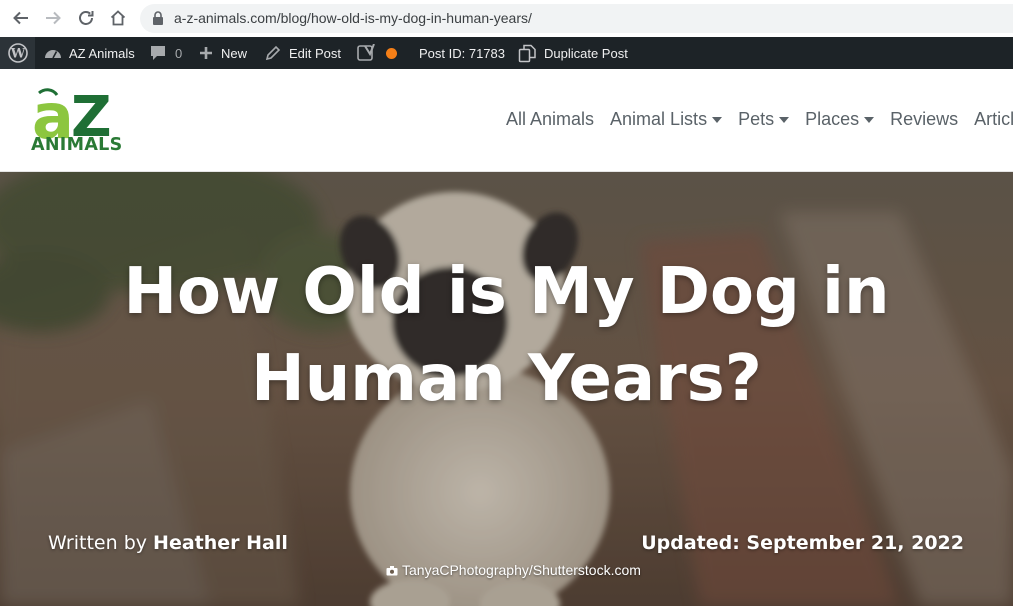 The image size is (1013, 606). Describe the element at coordinates (802, 543) in the screenshot. I see `updated-date: Updated: September 21, 2022` at that location.